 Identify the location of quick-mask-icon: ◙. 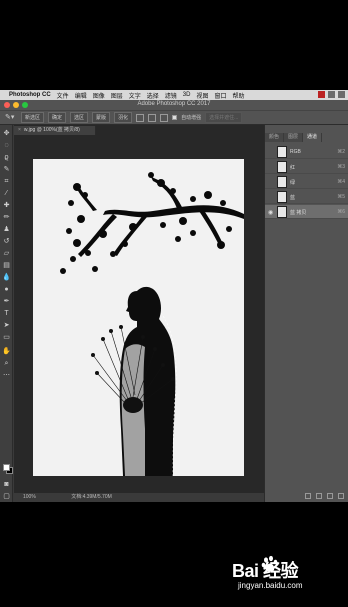
(6, 484).